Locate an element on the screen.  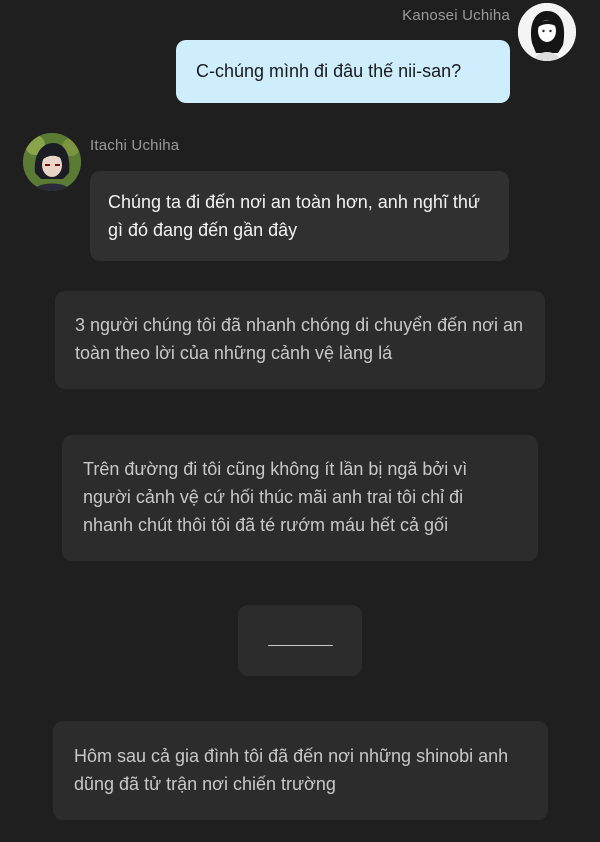
character-avatar is located at coordinates (52, 162).